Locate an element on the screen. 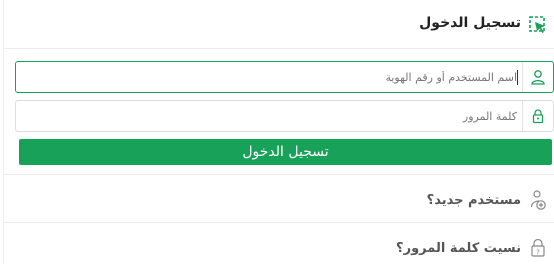 The height and width of the screenshot is (264, 554). forgot-password-label: نسيت كلمة المرور؟ is located at coordinates (458, 248).